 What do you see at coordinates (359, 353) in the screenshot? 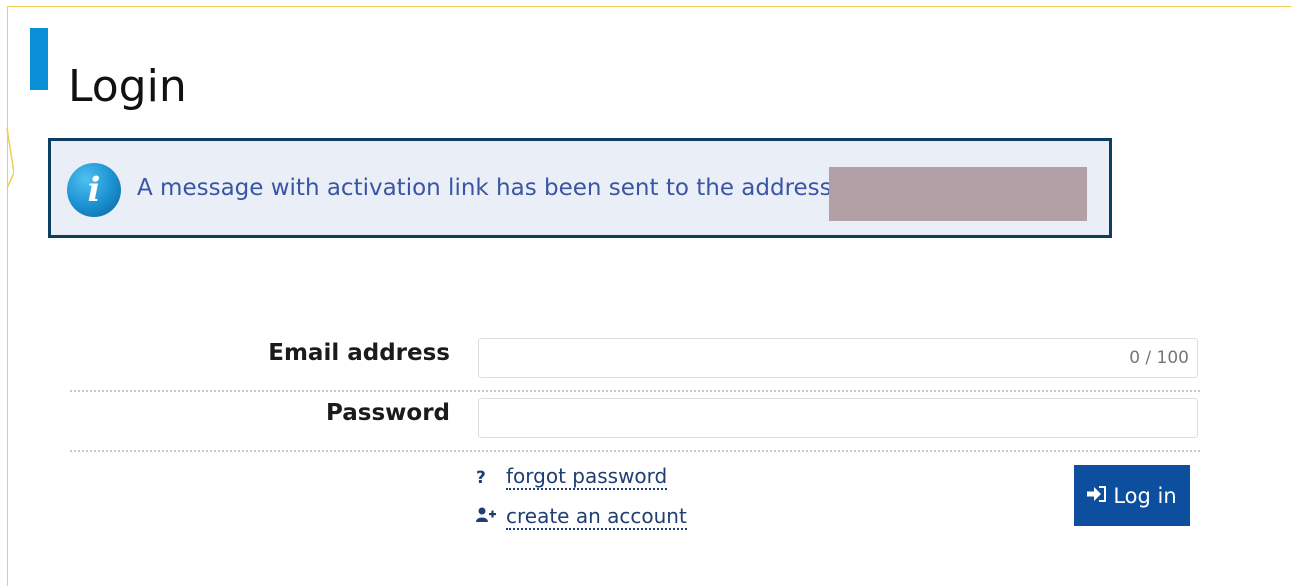
I see `email-label: Email address` at bounding box center [359, 353].